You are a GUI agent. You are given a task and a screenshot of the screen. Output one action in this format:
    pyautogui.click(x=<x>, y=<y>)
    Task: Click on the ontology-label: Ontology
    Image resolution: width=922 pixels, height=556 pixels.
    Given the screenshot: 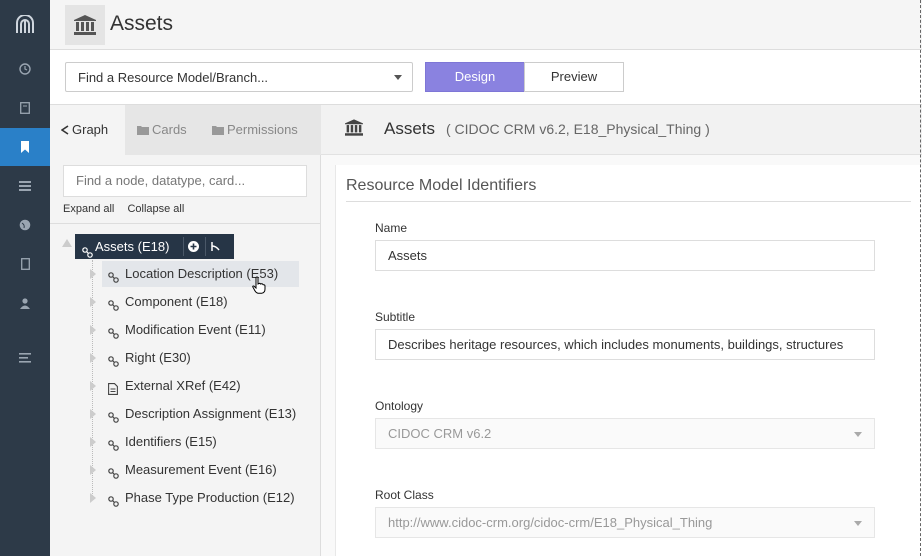 What is the action you would take?
    pyautogui.click(x=399, y=406)
    